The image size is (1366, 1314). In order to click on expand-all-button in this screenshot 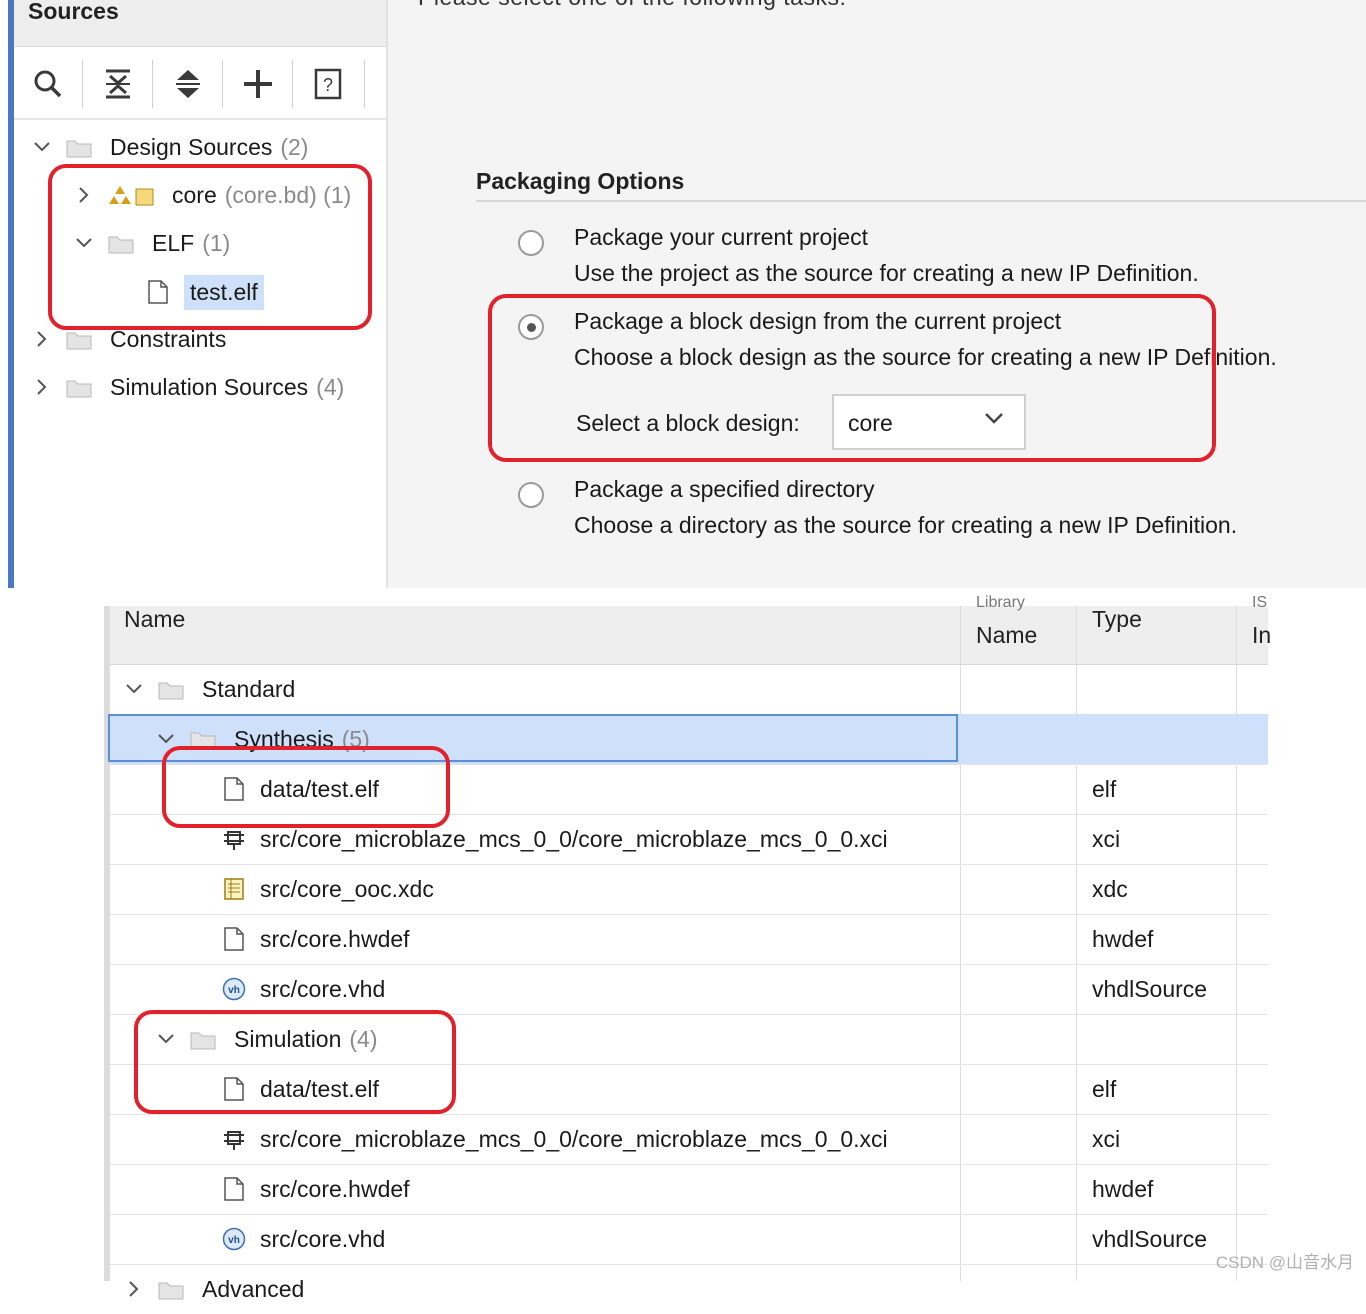, I will do `click(188, 84)`.